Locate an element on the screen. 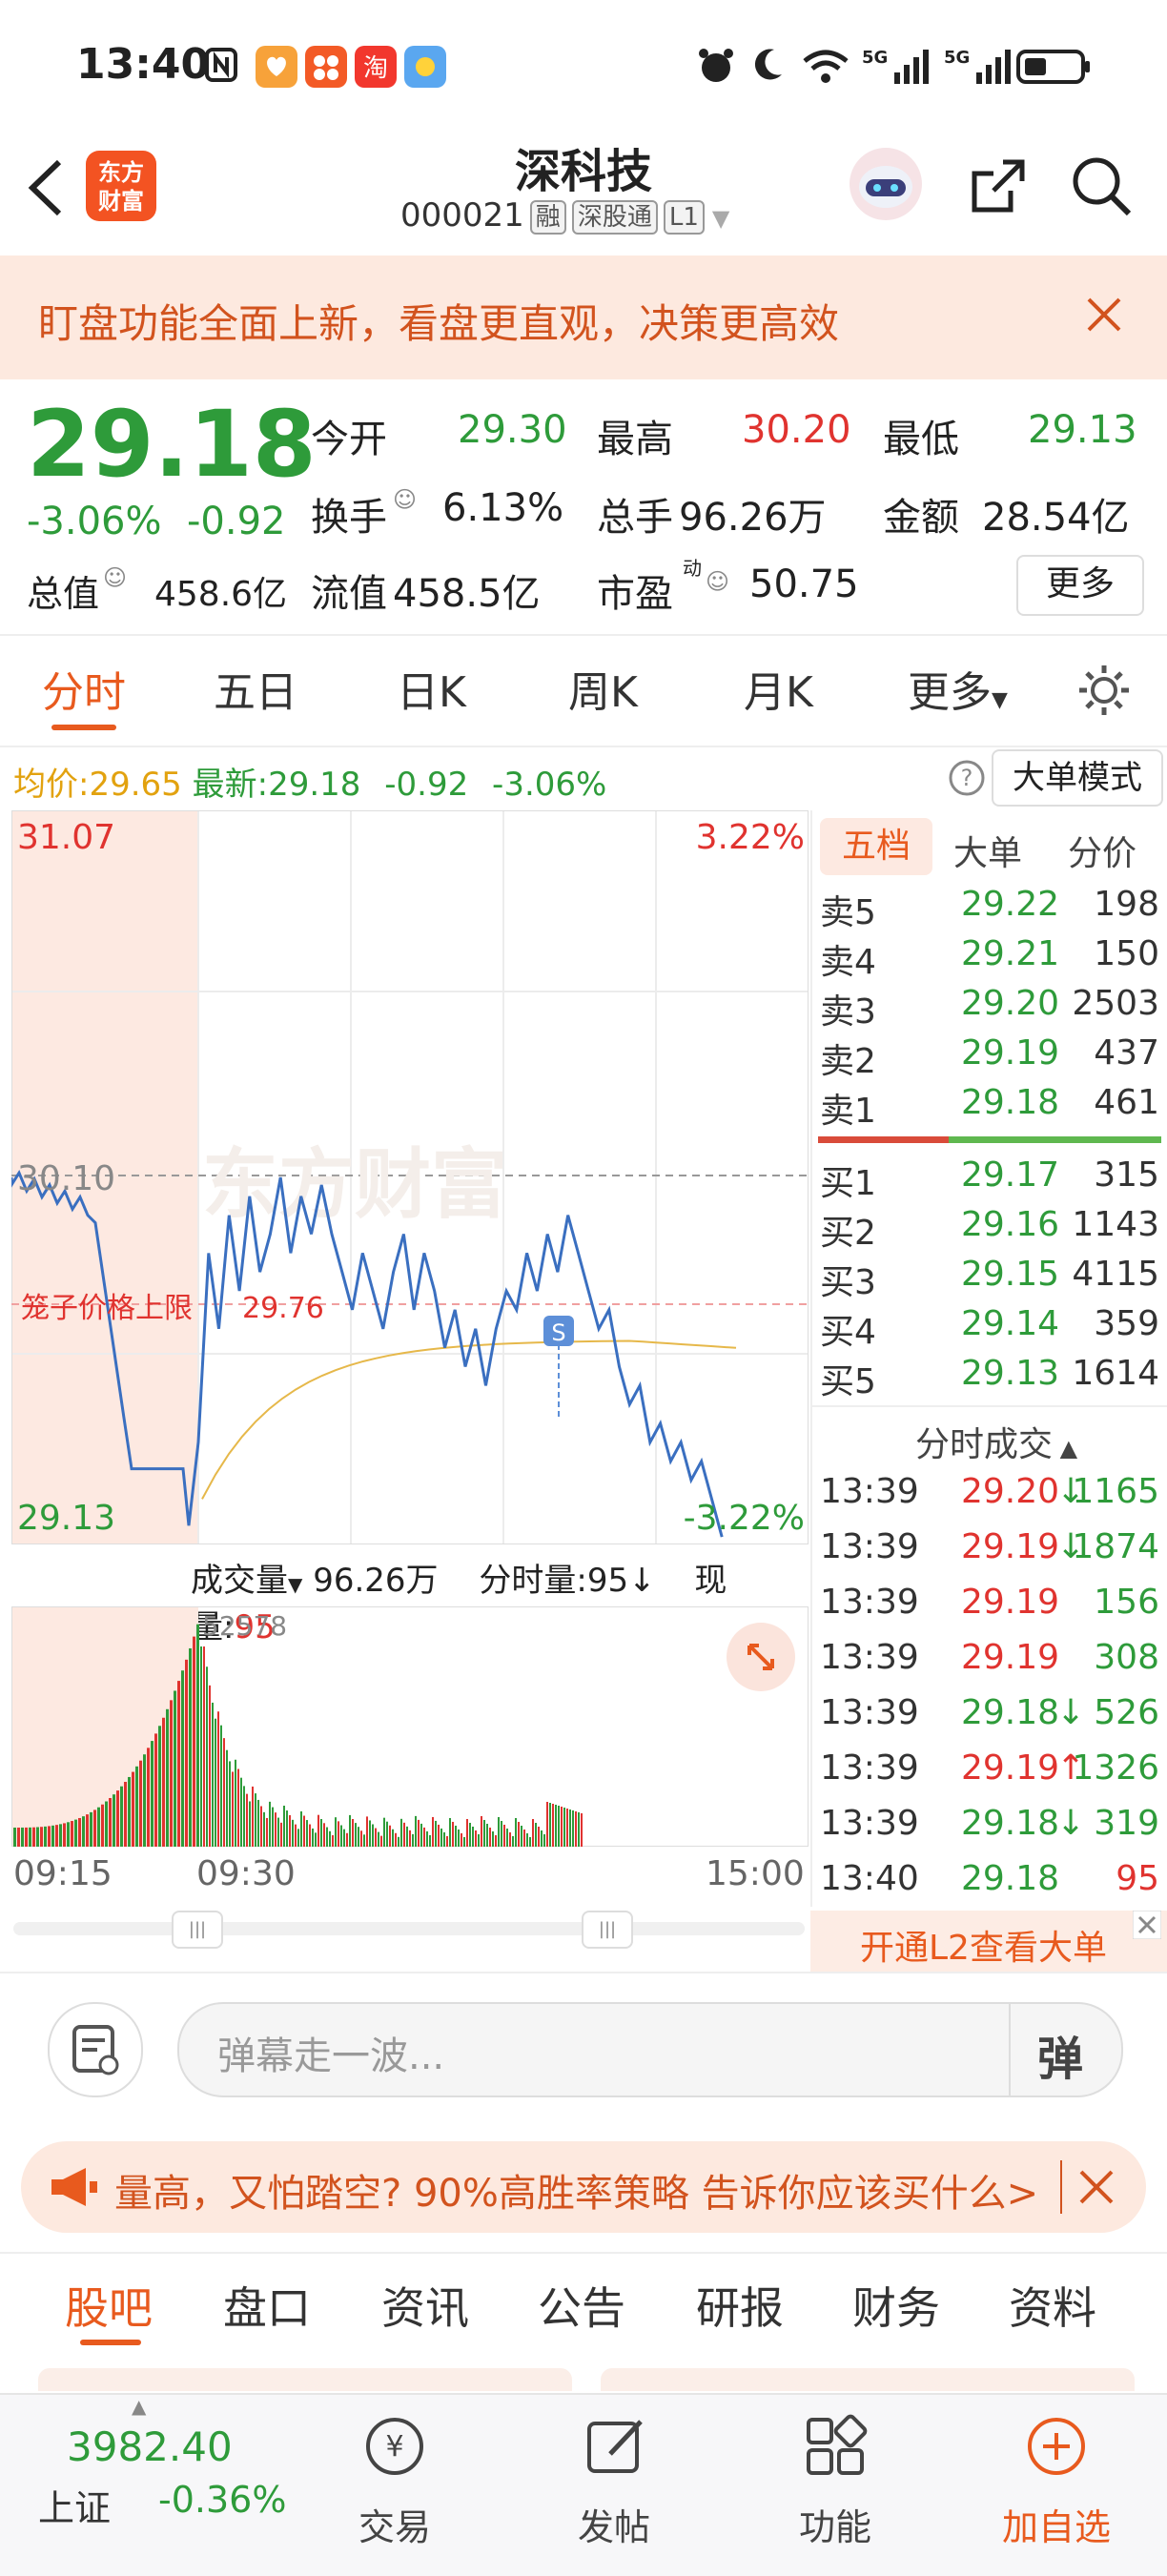  tab-five-level: 五档 is located at coordinates (876, 846).